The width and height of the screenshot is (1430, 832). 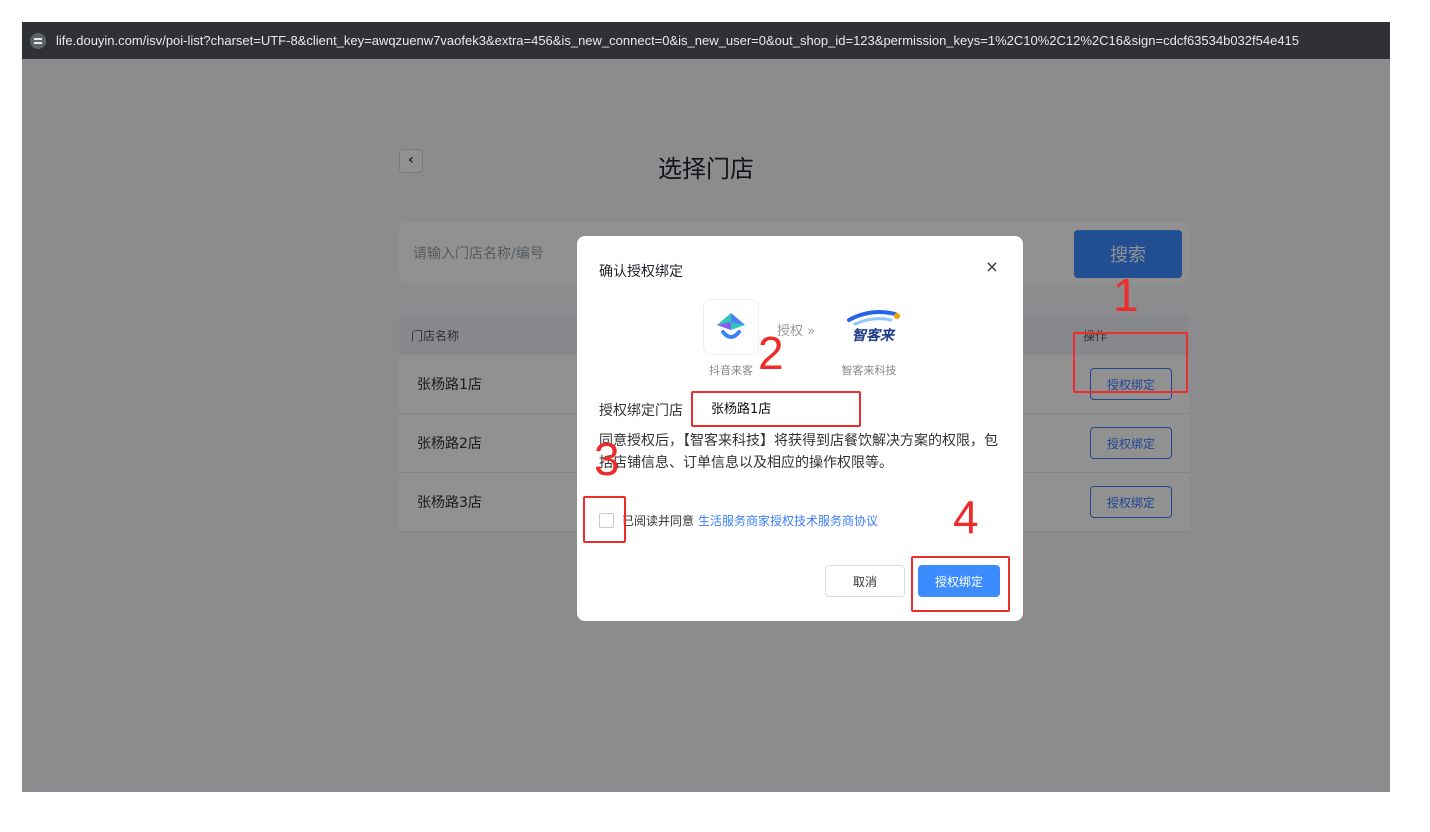 What do you see at coordinates (788, 520) in the screenshot?
I see `agreement-link: 生活服务商家授权技术服务商协议` at bounding box center [788, 520].